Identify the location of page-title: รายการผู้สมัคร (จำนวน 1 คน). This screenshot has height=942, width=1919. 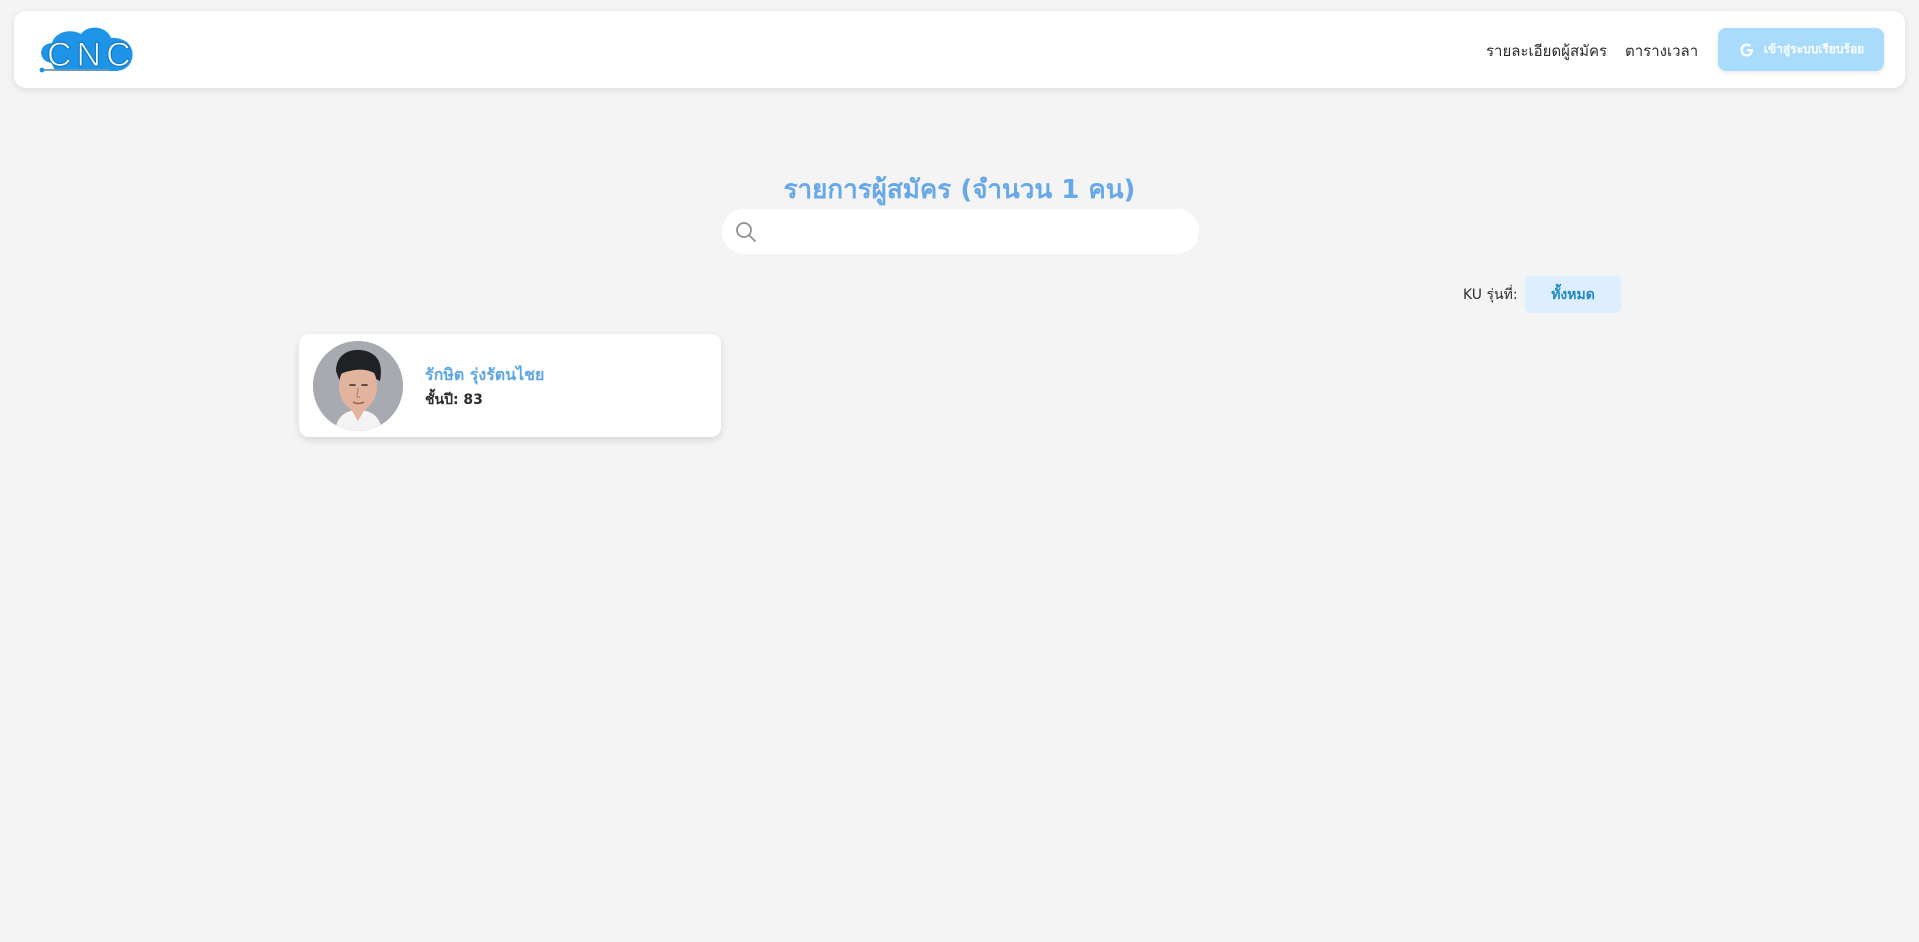
(959, 190).